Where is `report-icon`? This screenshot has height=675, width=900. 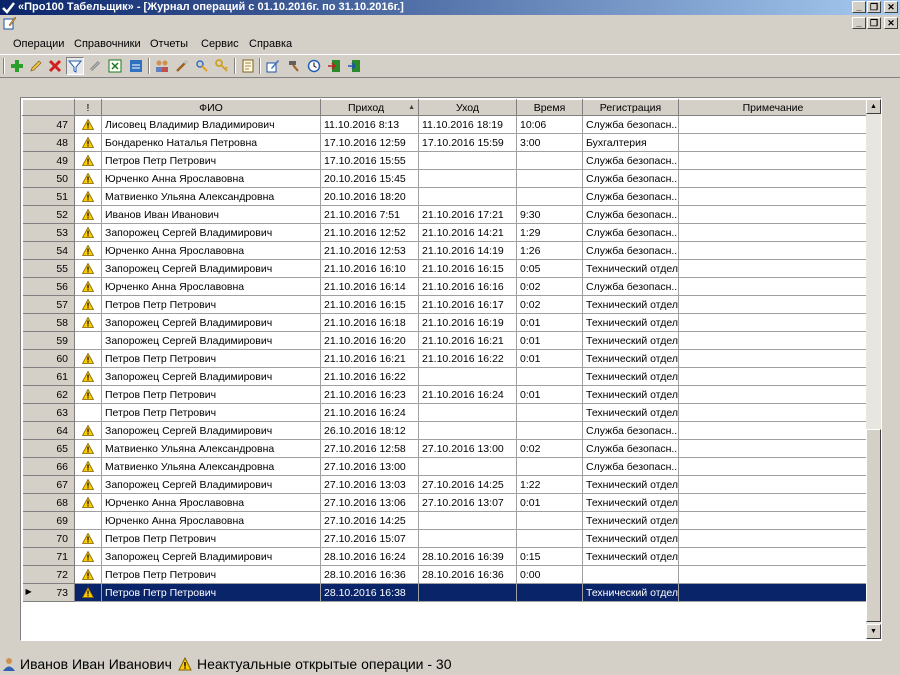 report-icon is located at coordinates (248, 66).